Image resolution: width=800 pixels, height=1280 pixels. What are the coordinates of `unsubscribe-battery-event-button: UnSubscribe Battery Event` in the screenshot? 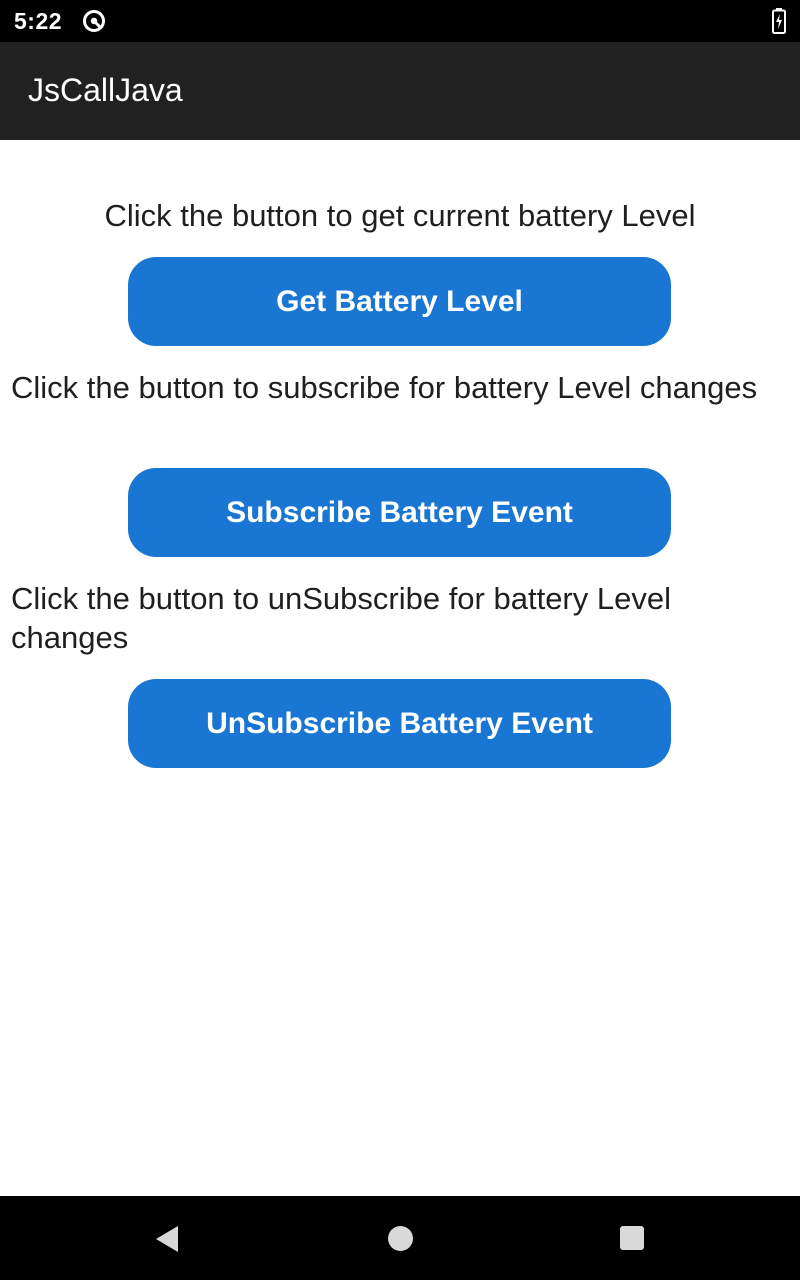 It's located at (399, 723).